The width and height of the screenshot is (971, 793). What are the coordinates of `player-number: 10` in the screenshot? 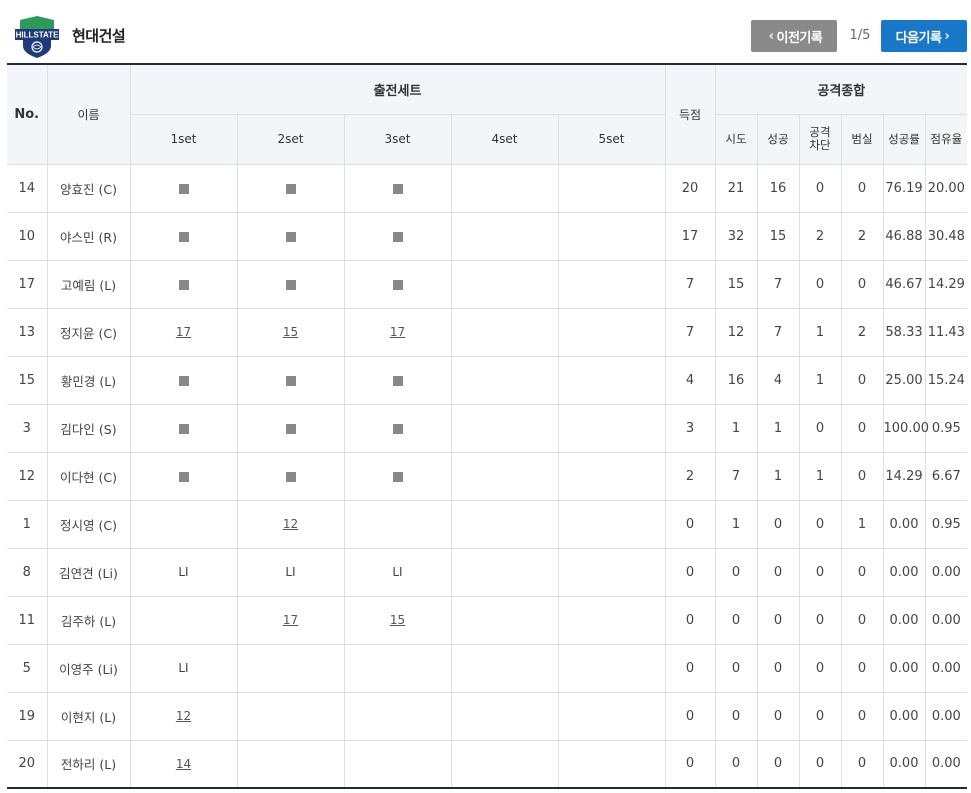 It's located at (27, 236).